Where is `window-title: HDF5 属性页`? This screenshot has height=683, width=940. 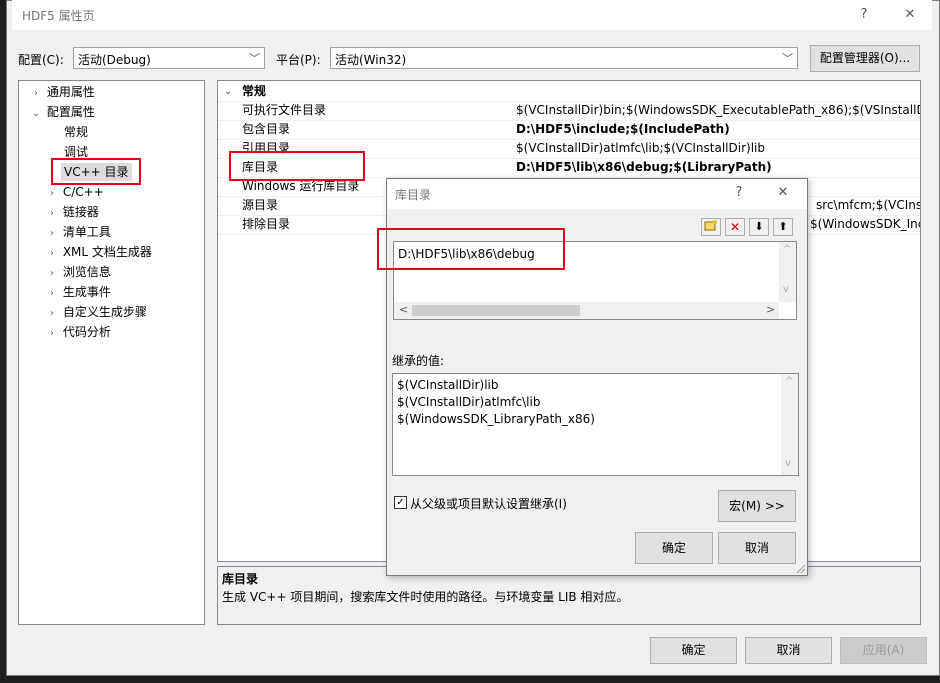
window-title: HDF5 属性页 is located at coordinates (58, 16).